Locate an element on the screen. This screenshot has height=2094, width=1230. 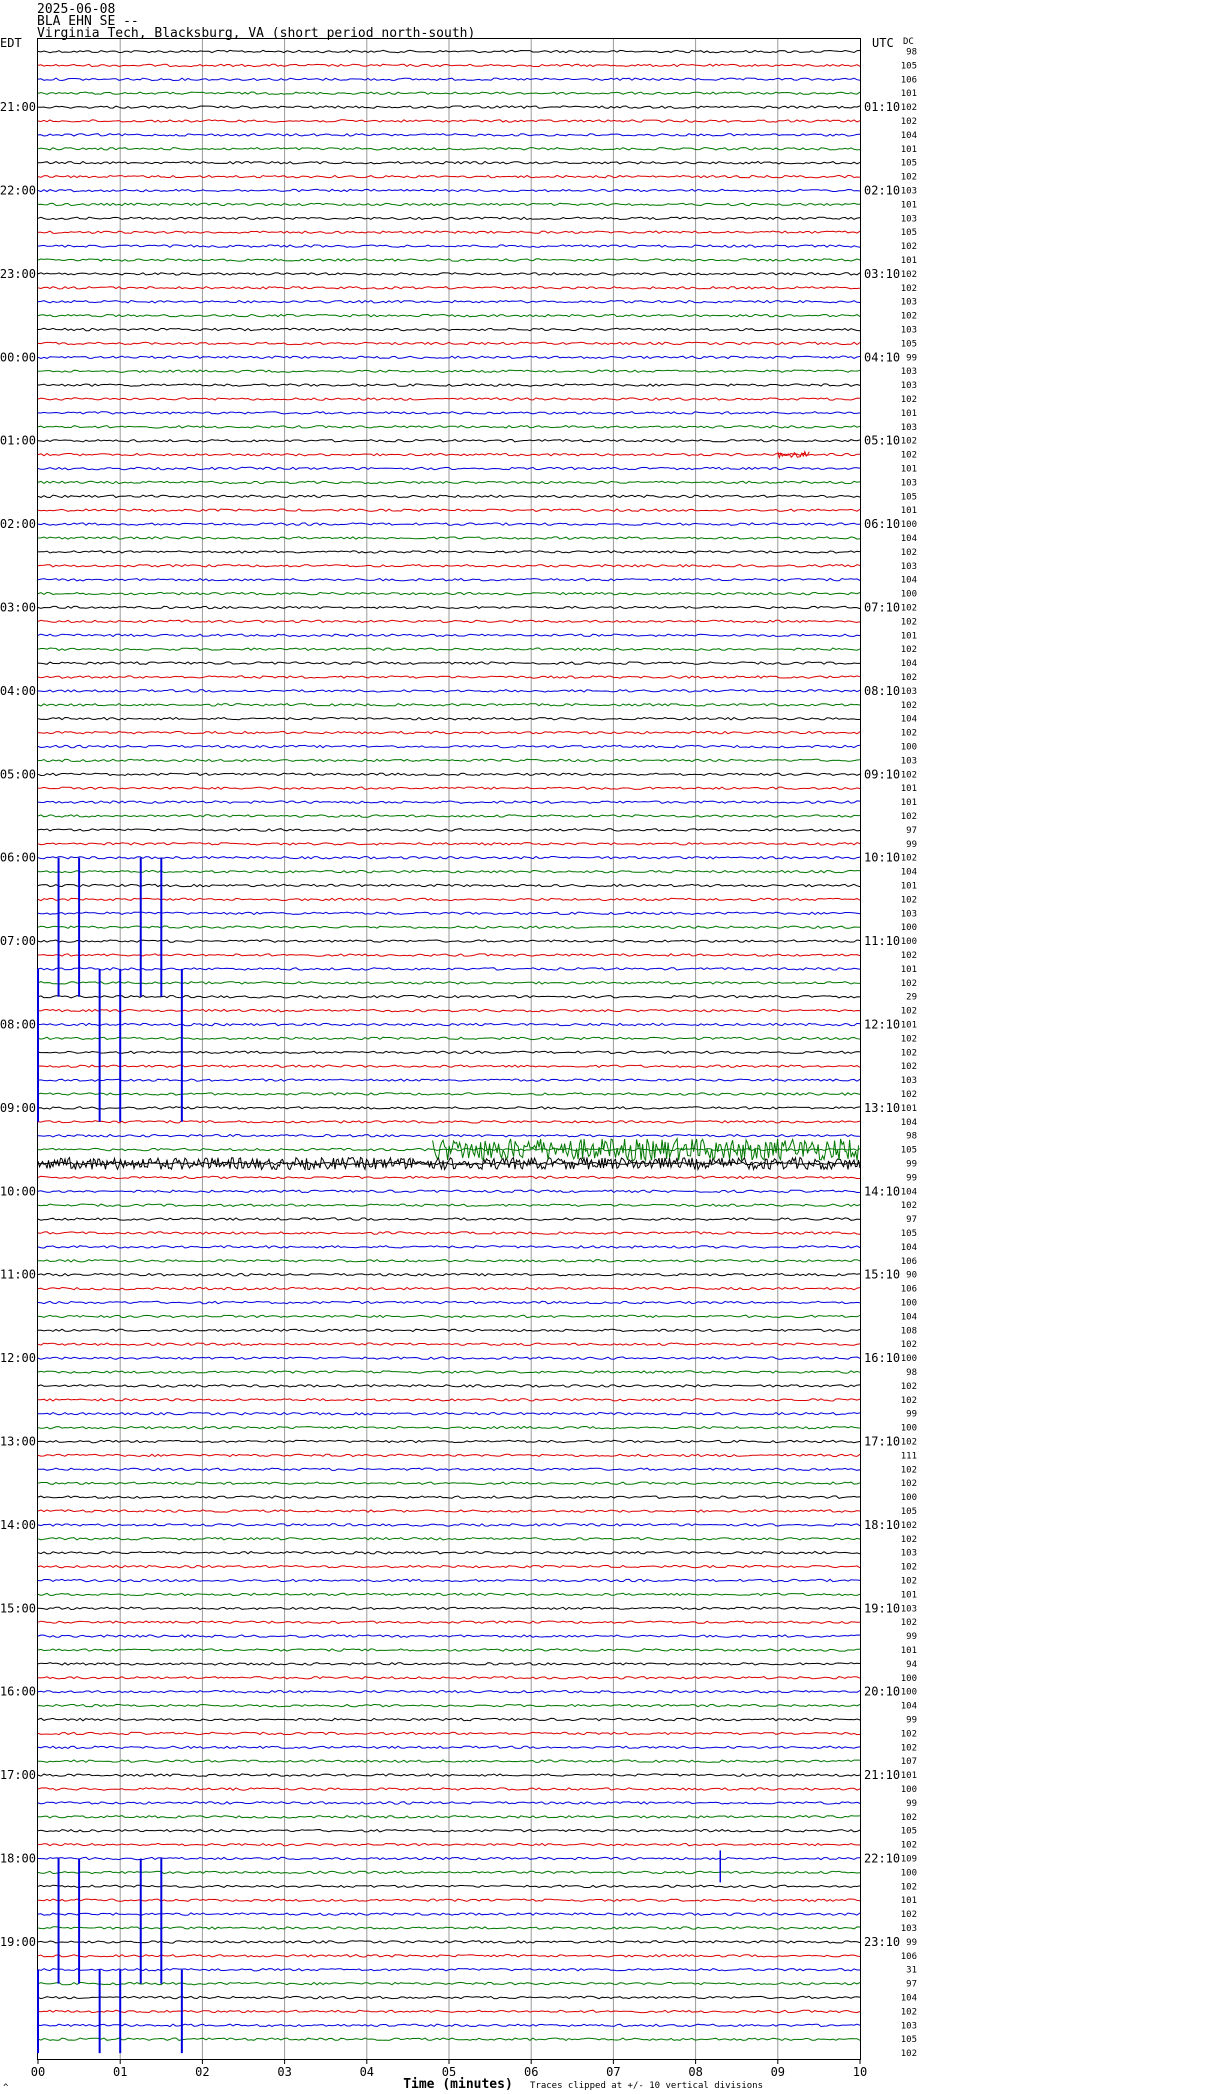
right-hour-label: 15:10 is located at coordinates (882, 1275).